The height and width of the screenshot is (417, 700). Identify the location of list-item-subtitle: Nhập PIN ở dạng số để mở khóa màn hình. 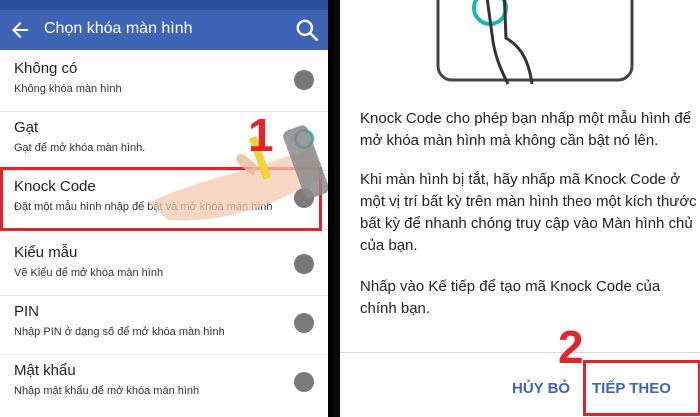
(119, 332).